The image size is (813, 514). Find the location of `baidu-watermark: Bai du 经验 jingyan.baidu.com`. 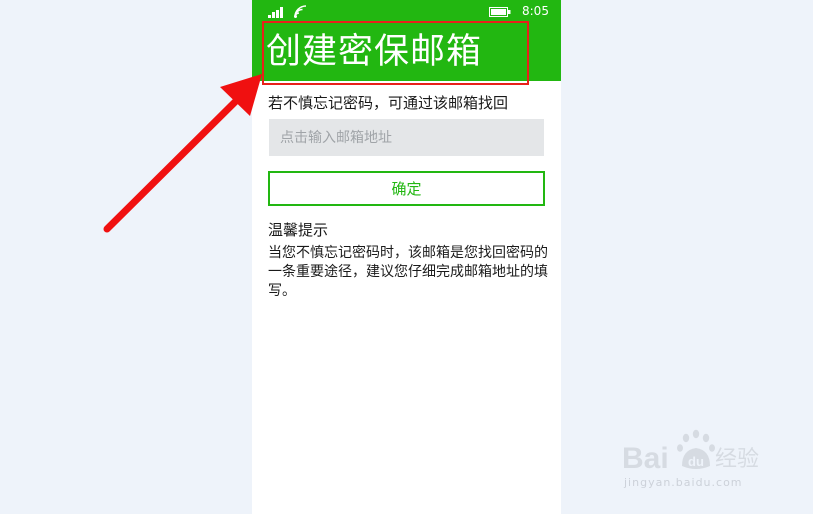

baidu-watermark: Bai du 经验 jingyan.baidu.com is located at coordinates (697, 461).